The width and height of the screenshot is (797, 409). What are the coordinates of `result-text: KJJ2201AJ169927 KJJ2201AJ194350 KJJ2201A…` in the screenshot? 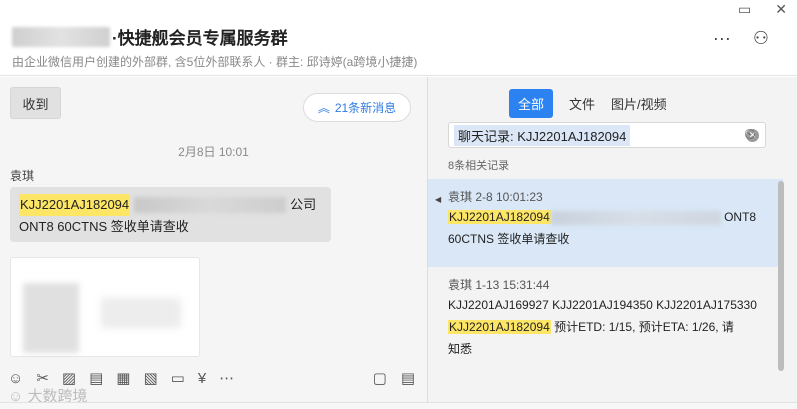 It's located at (602, 305).